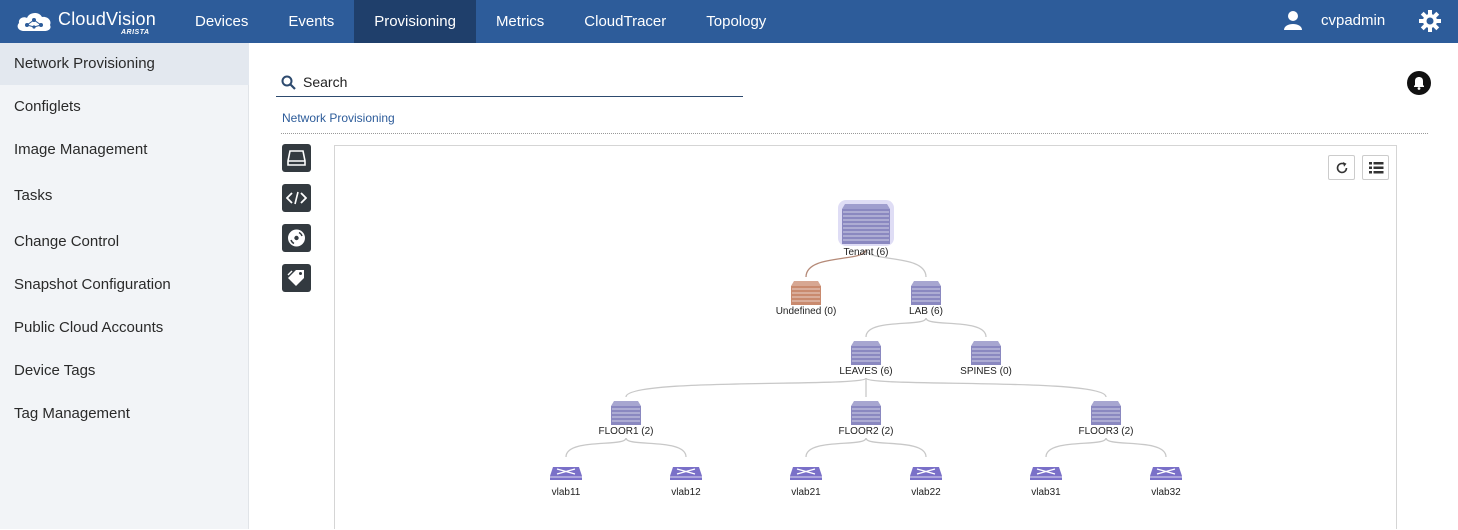 This screenshot has height=530, width=1458. I want to click on tree-node-vlab21, so click(806, 473).